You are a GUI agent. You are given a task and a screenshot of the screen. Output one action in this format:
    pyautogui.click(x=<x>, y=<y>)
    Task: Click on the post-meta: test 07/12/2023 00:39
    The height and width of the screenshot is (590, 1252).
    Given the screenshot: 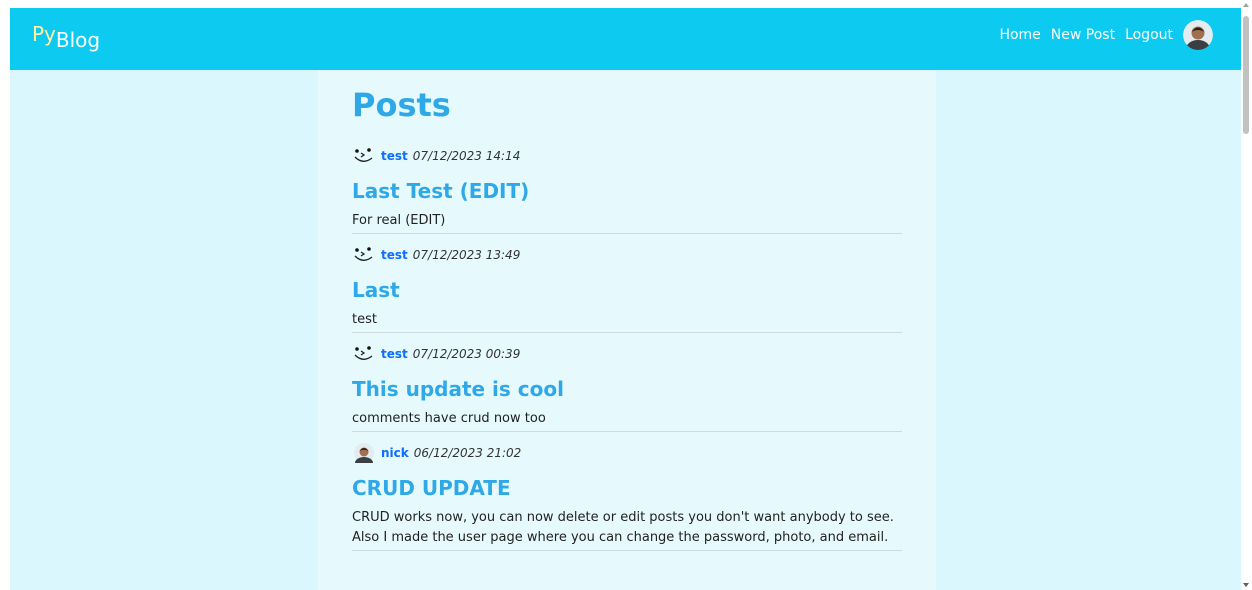 What is the action you would take?
    pyautogui.click(x=627, y=354)
    